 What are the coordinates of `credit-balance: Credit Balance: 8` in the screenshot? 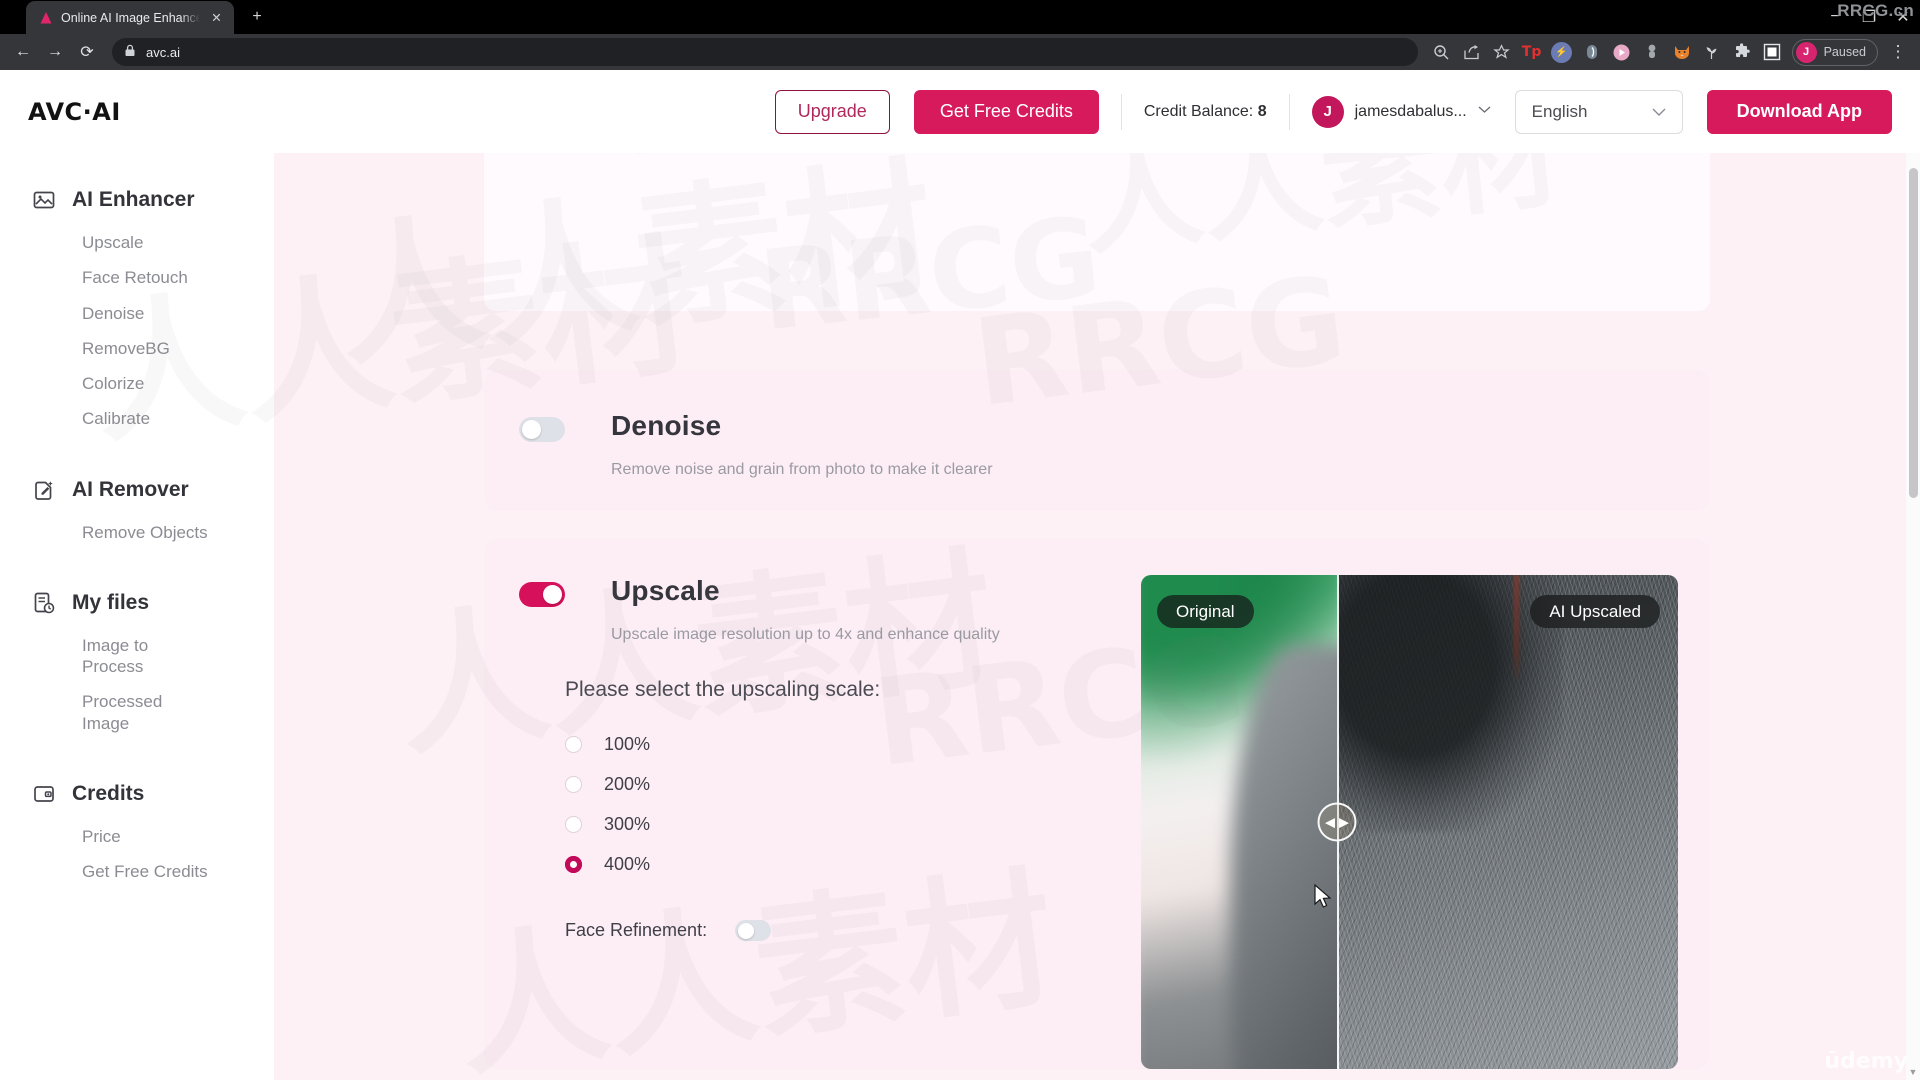 It's located at (1205, 112).